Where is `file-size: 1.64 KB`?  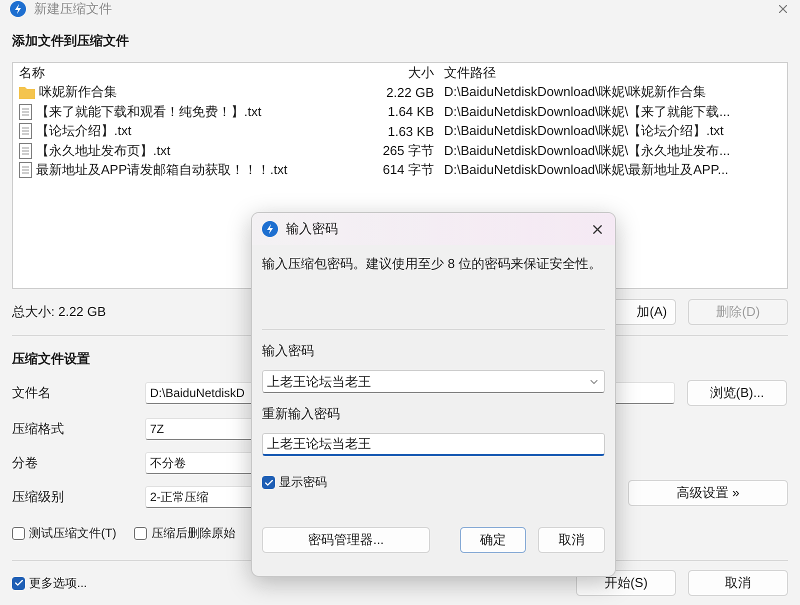 file-size: 1.64 KB is located at coordinates (410, 112).